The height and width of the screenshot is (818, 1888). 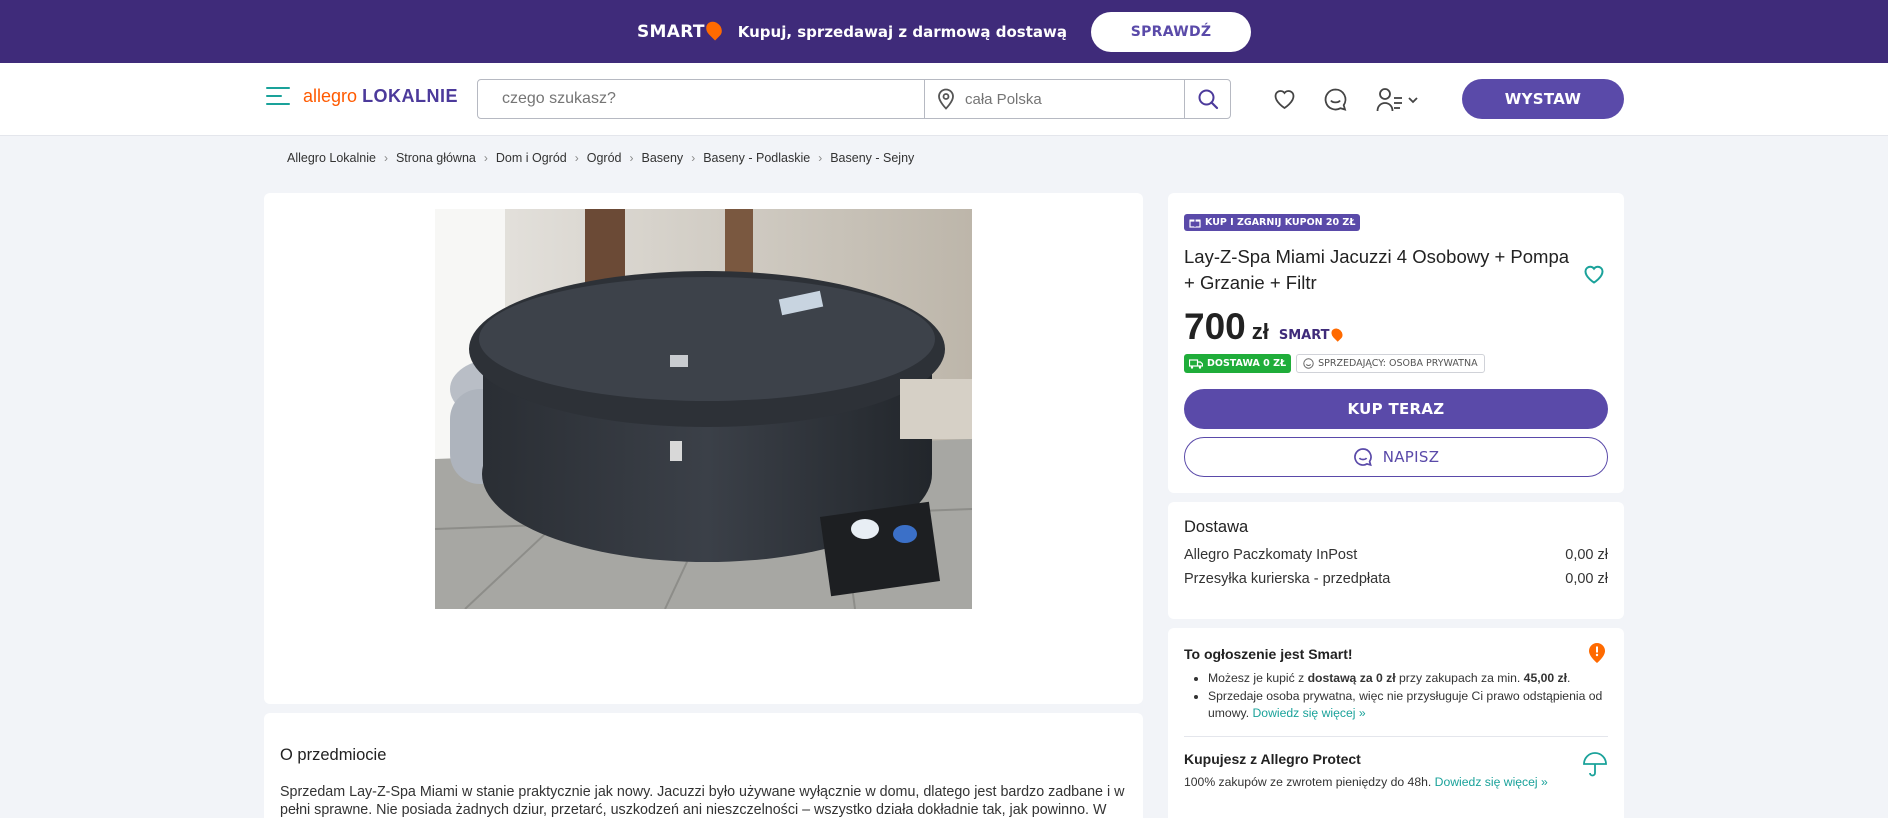 I want to click on delivery-heading: Dostawa, so click(x=1216, y=527).